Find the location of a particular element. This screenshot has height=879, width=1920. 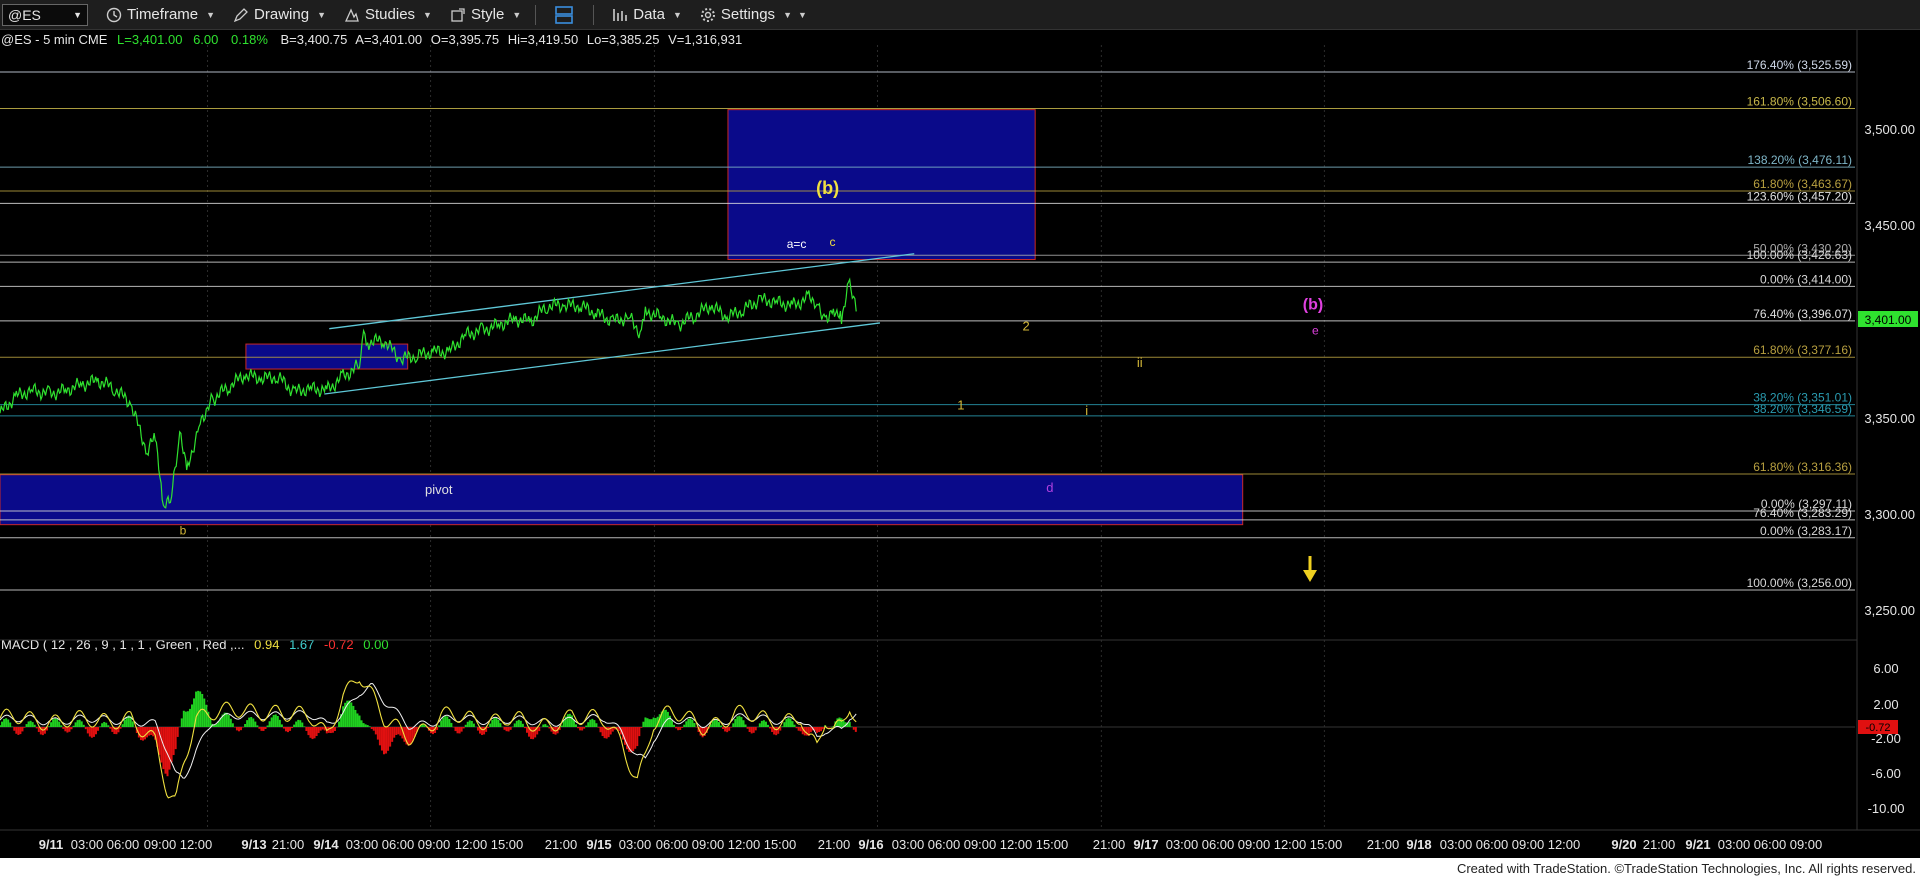

quote-symbol: @ES - 5 min CME is located at coordinates (54, 39).